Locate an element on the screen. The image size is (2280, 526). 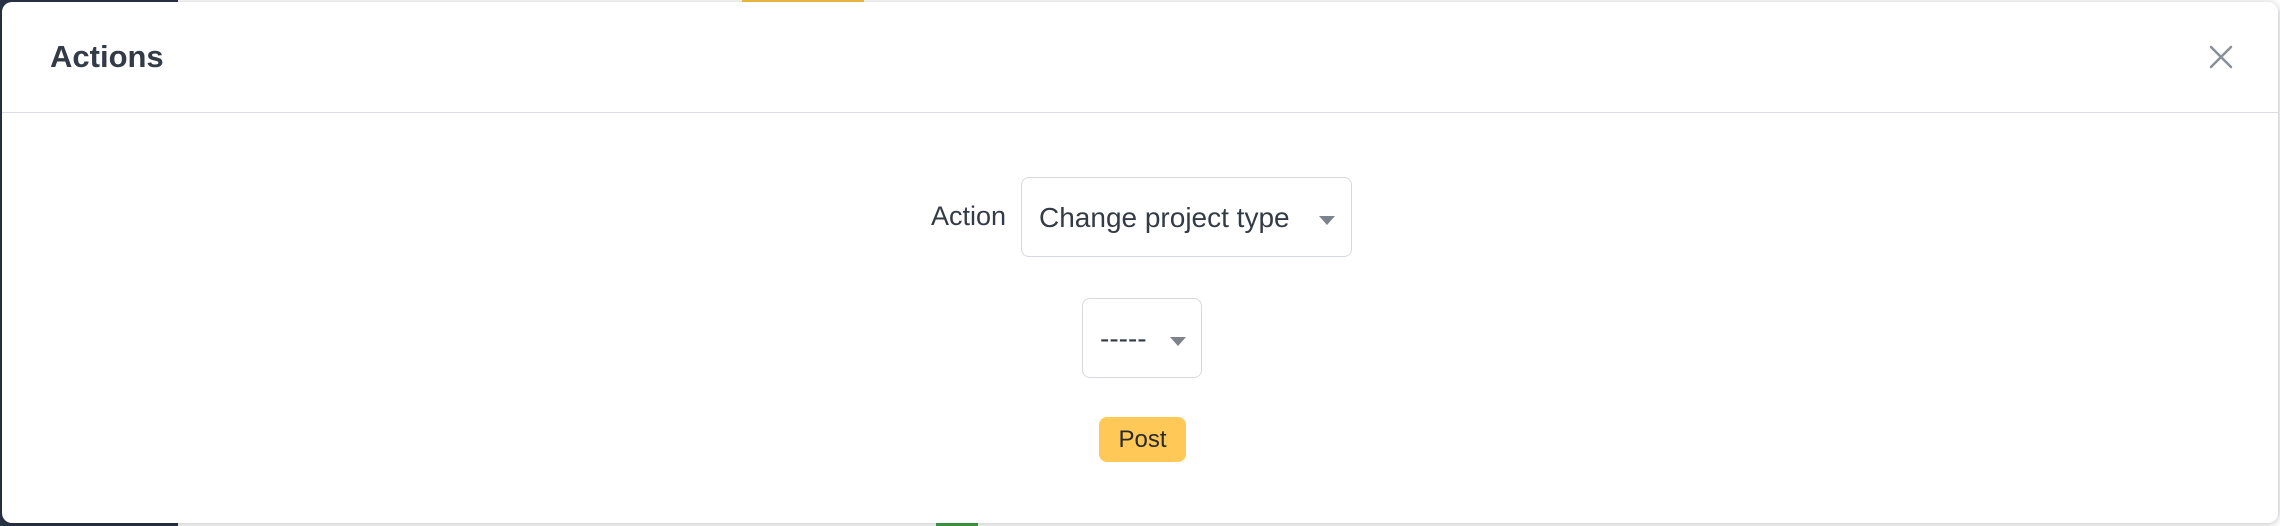
close-icon is located at coordinates (2221, 57).